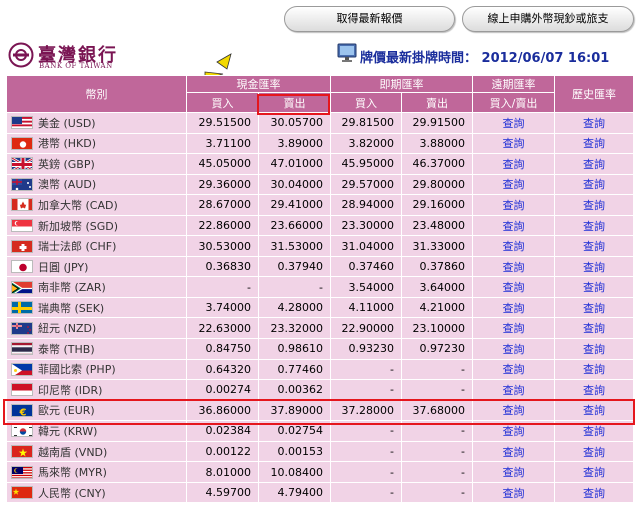 This screenshot has height=515, width=640. I want to click on currency-cell: 美金 (USD), so click(96, 123).